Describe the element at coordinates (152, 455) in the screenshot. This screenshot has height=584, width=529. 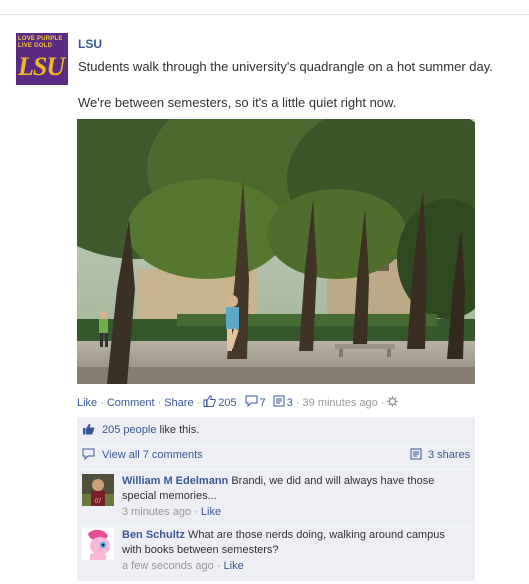
I see `view-all-comments-link: View all 7 comments` at that location.